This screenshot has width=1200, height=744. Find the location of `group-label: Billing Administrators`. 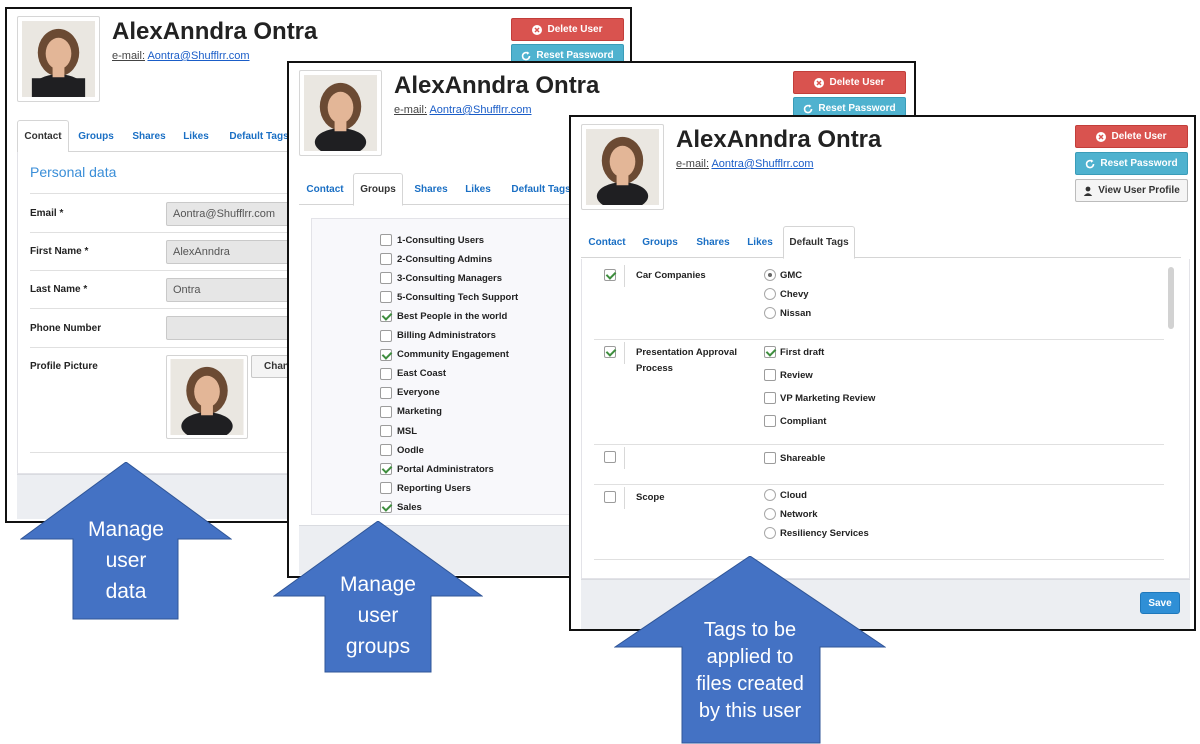

group-label: Billing Administrators is located at coordinates (446, 335).